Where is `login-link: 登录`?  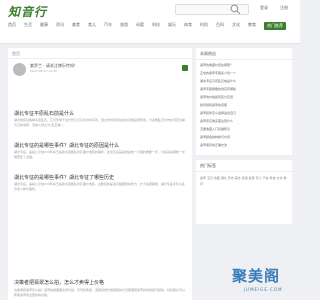 login-link: 登录 is located at coordinates (264, 8).